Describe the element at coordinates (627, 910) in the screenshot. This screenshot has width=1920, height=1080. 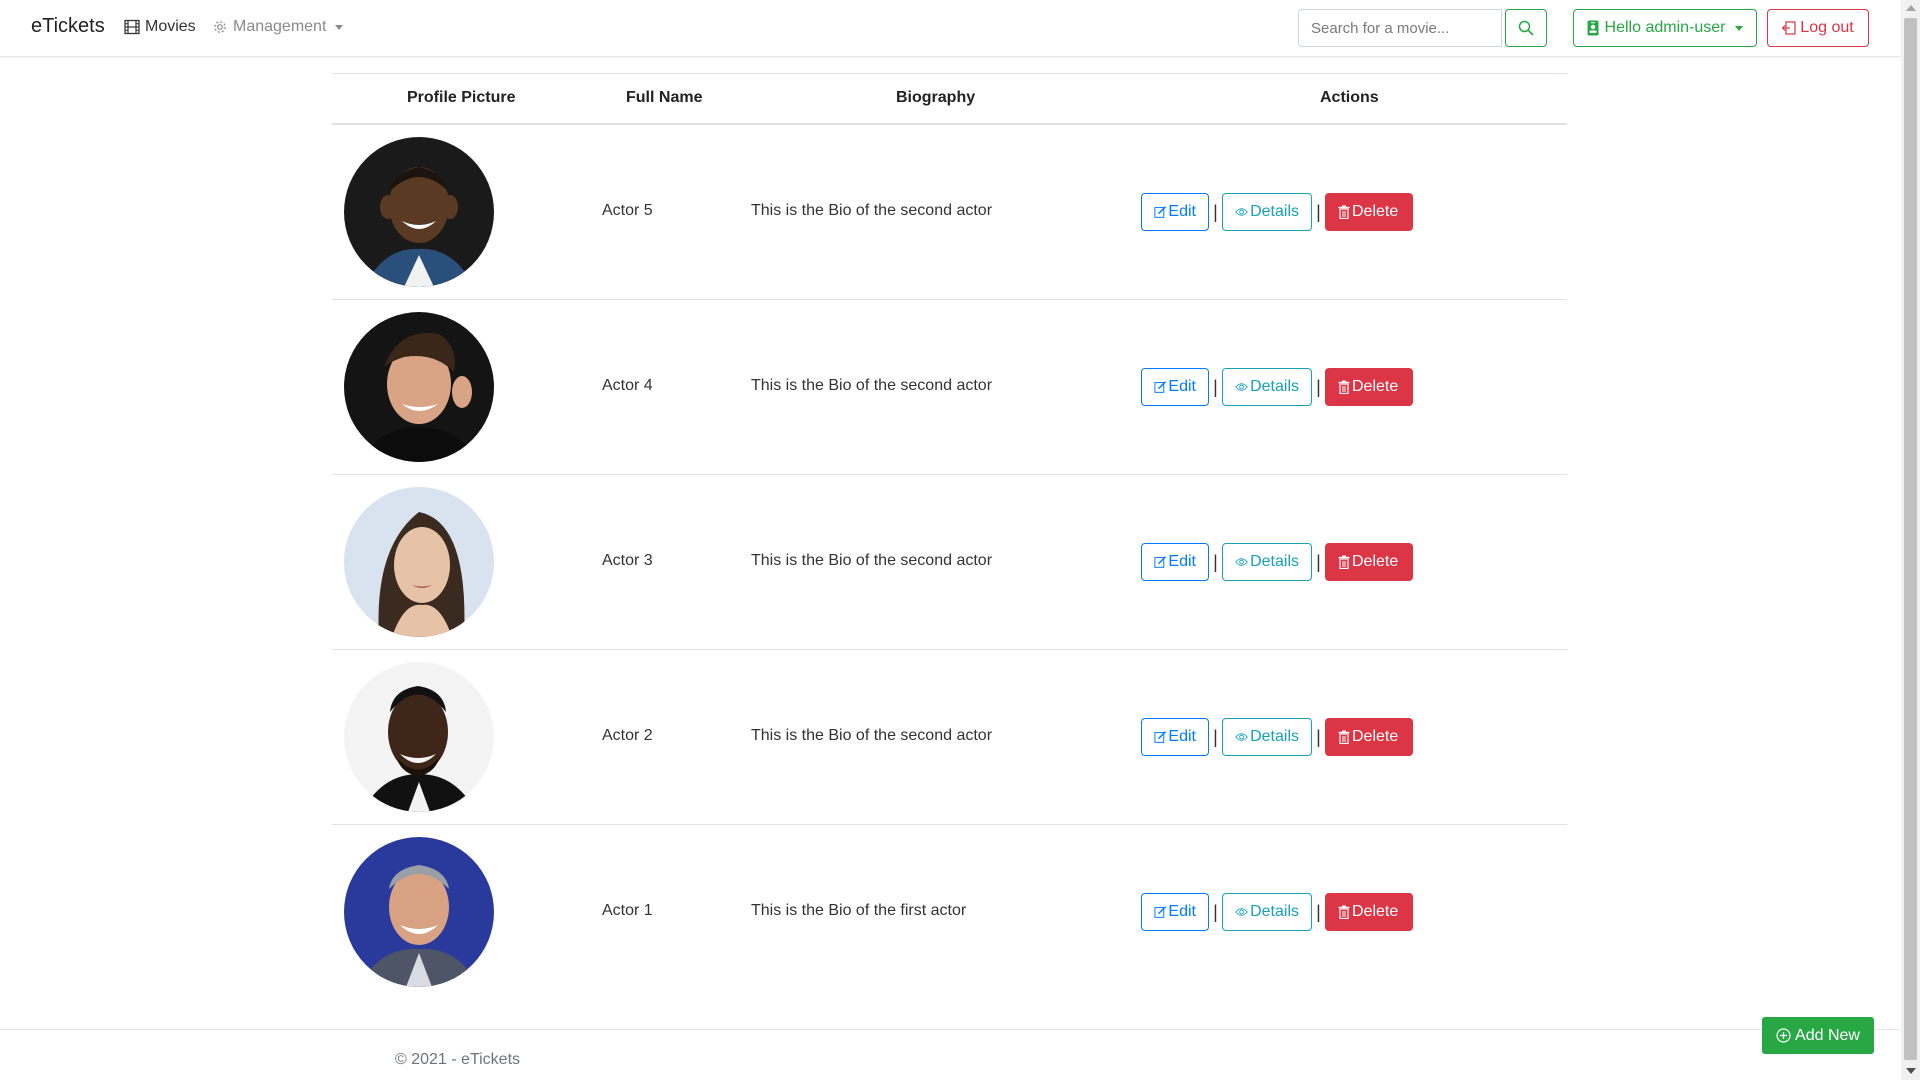
I see `actor-full-name: Actor 1` at that location.